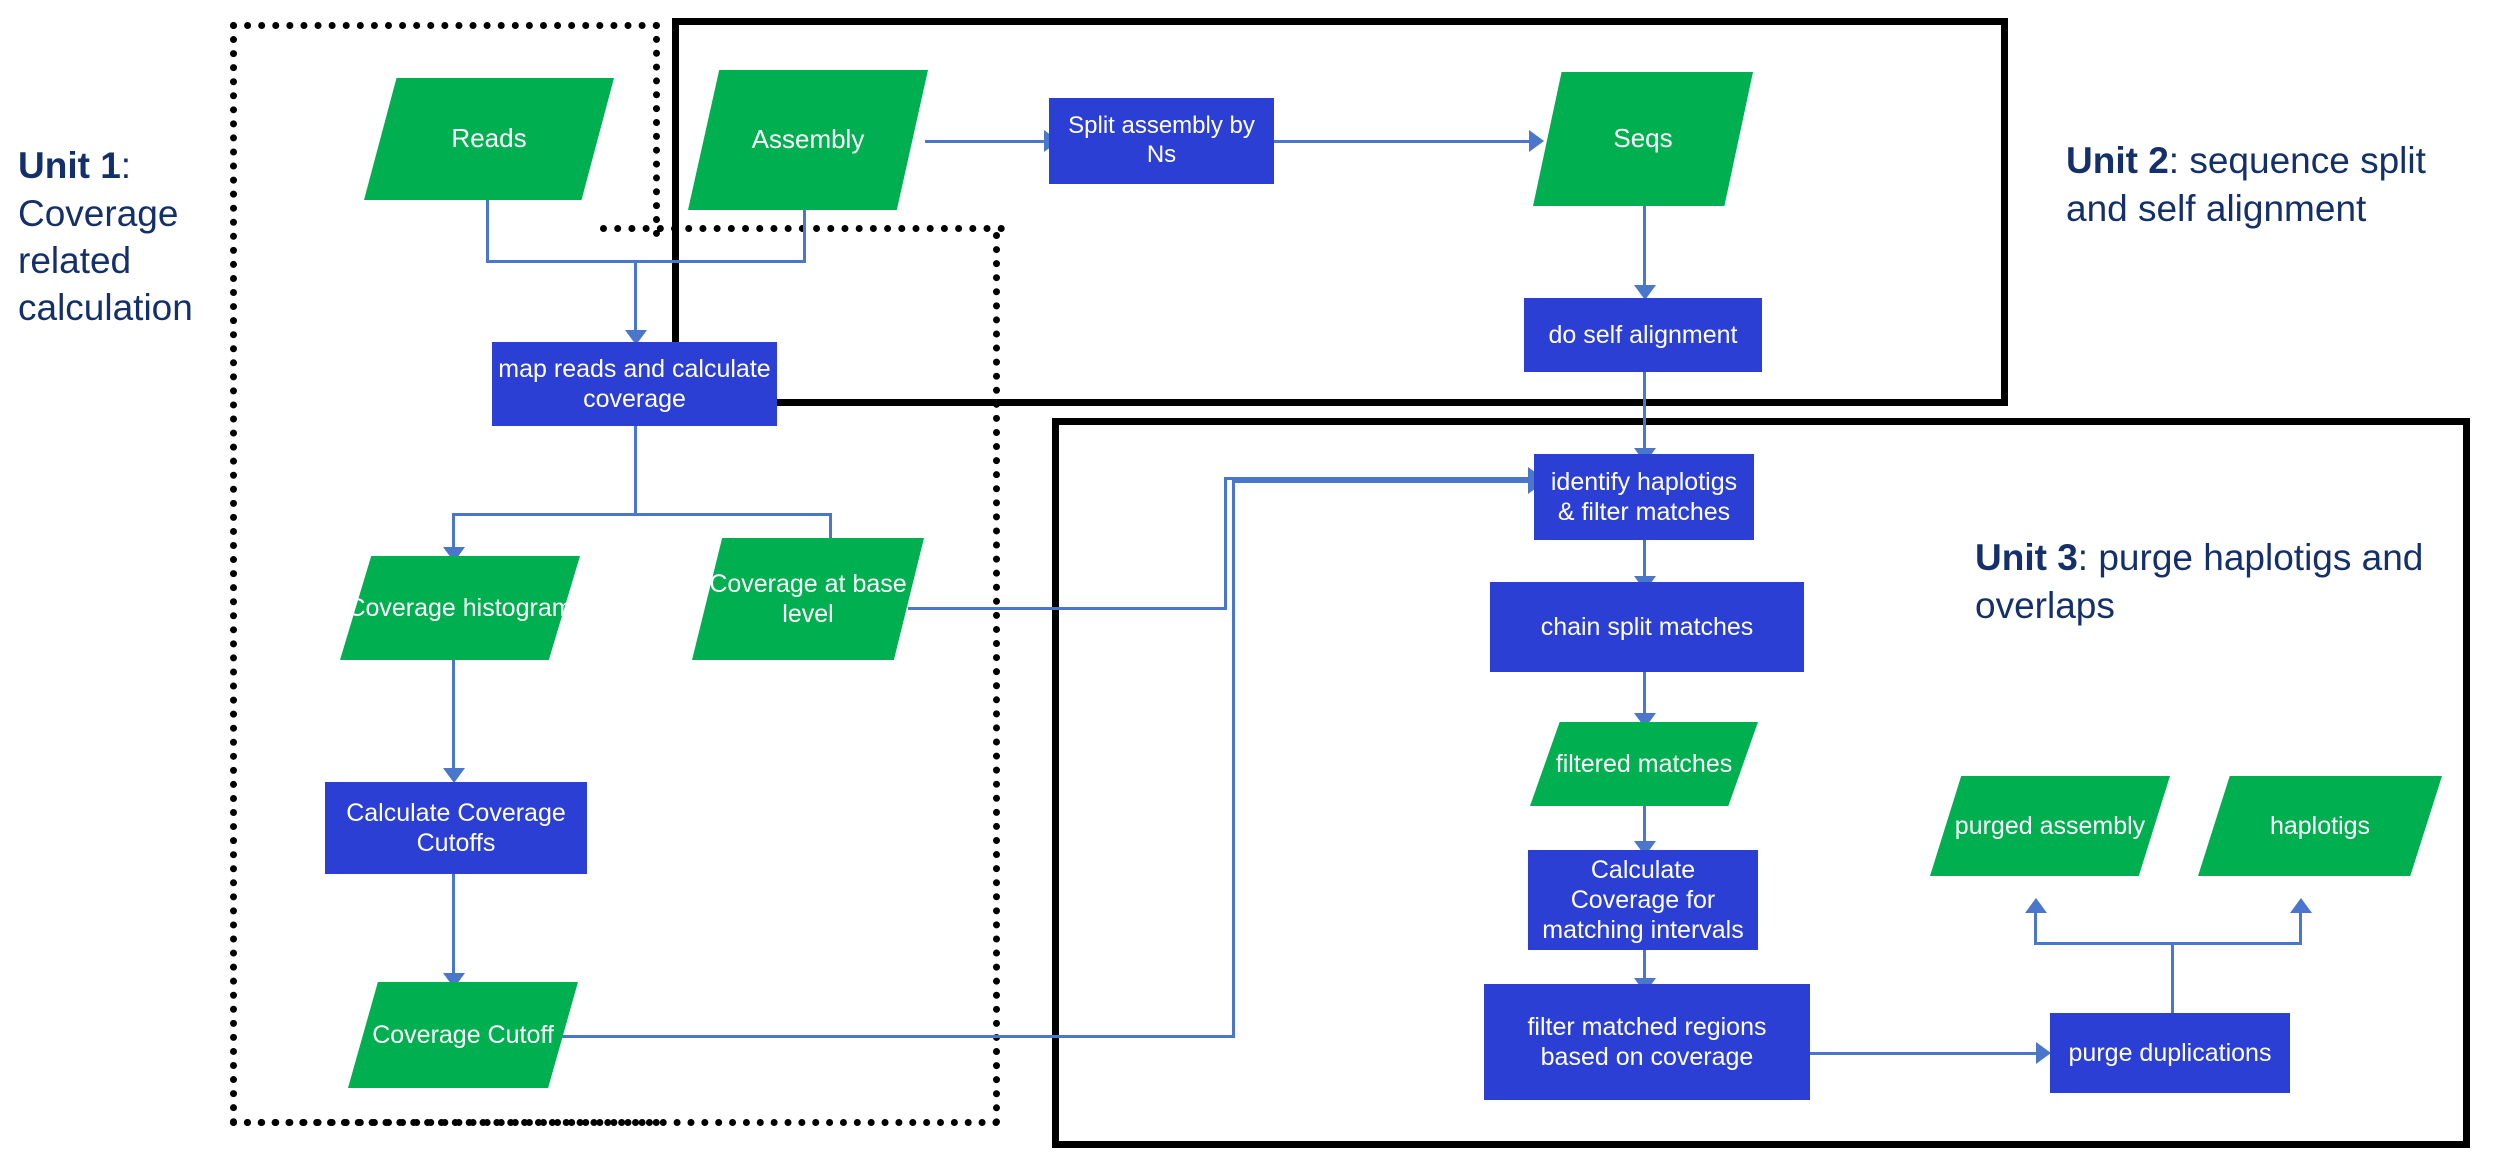  Describe the element at coordinates (646, 261) in the screenshot. I see `edge-junction-bar` at that location.